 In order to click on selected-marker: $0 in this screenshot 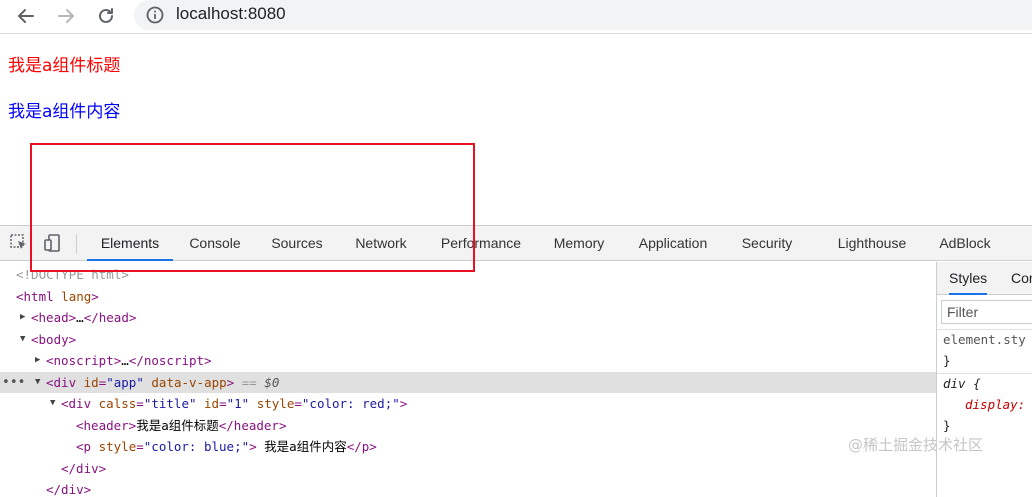, I will do `click(272, 382)`.